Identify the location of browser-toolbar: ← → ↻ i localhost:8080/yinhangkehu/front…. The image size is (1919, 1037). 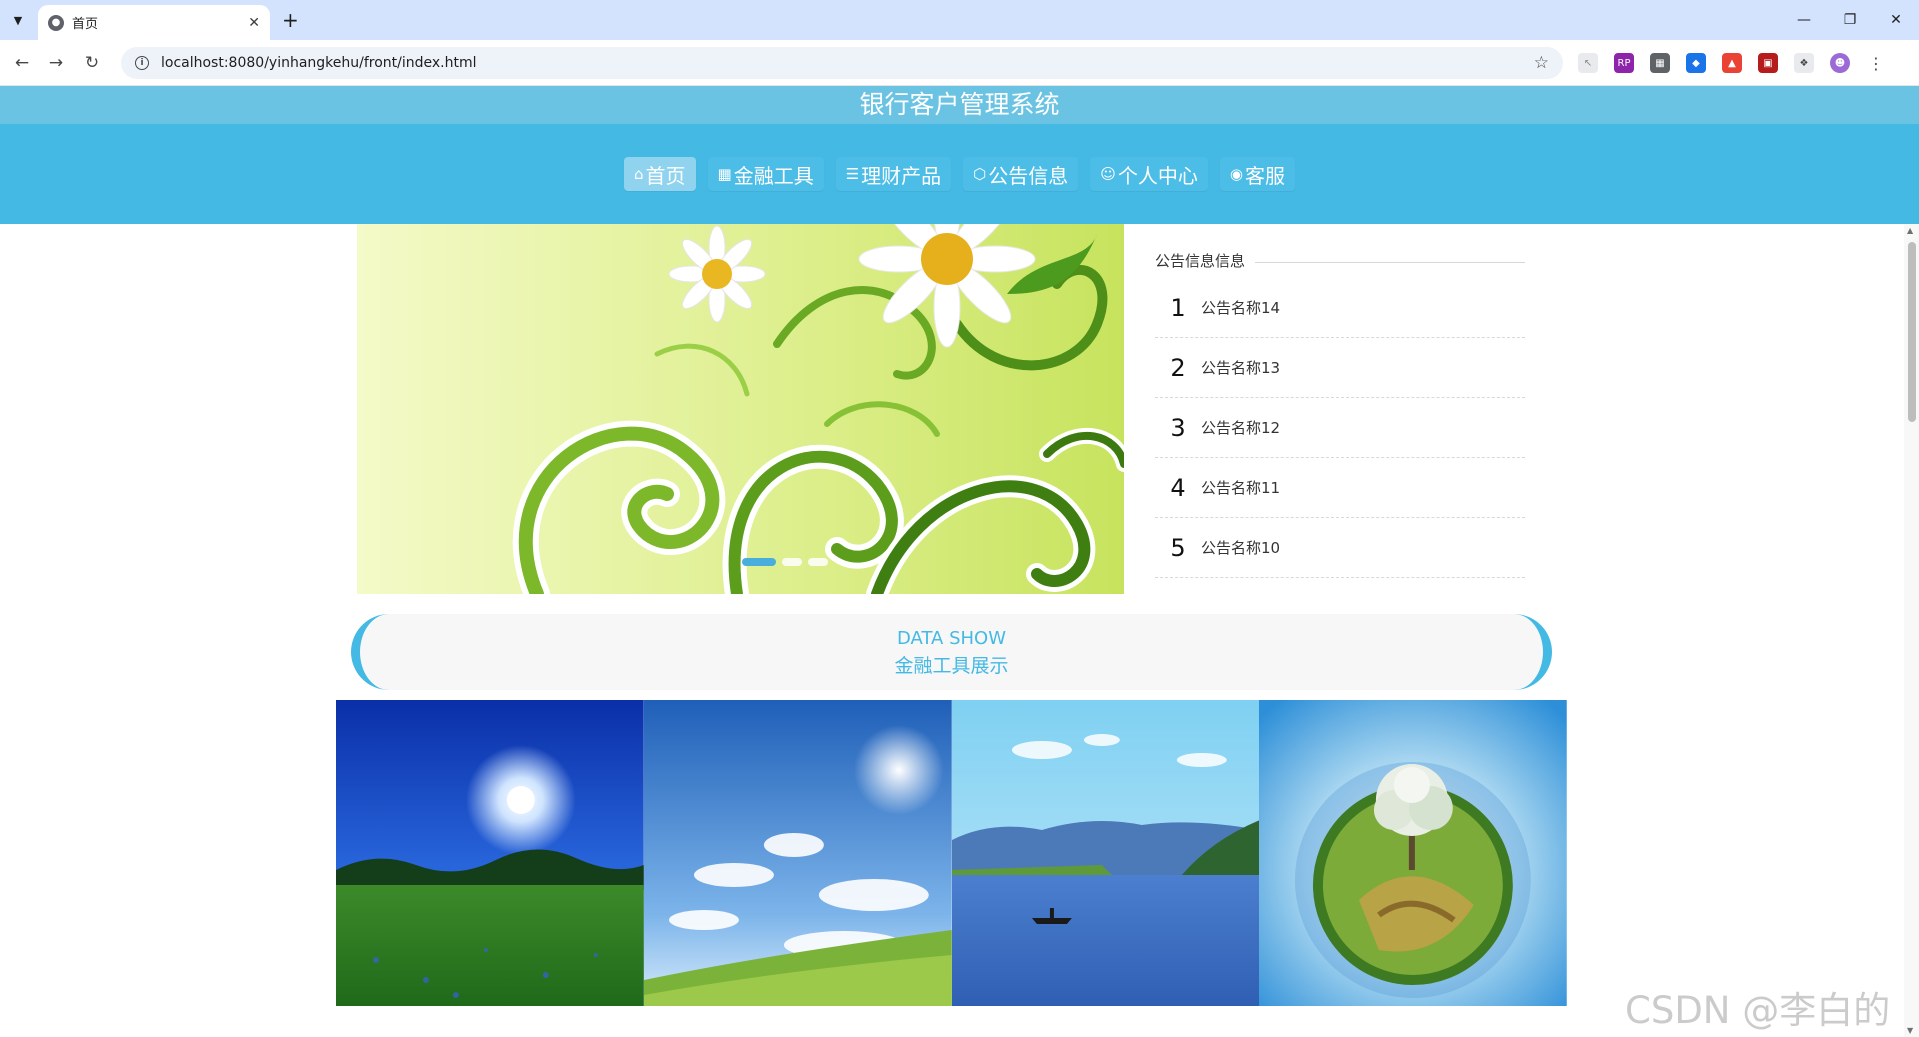
(959, 63).